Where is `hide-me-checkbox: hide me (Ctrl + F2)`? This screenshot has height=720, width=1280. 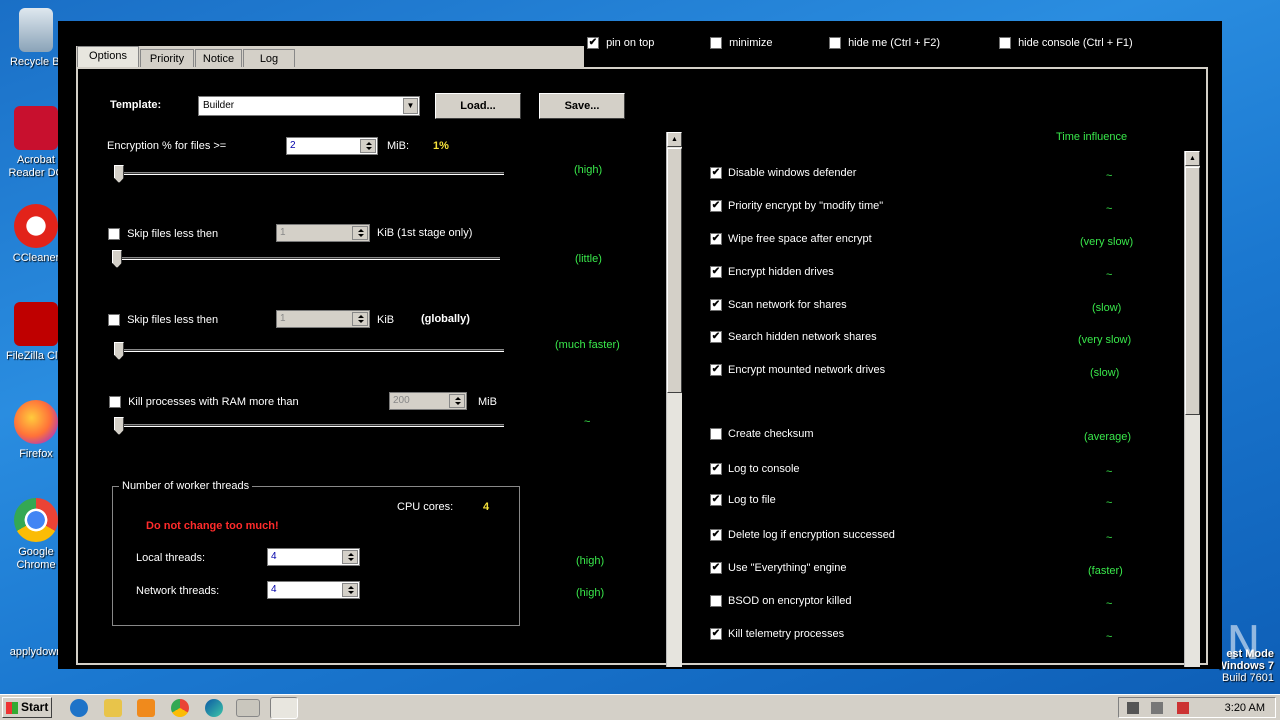
hide-me-checkbox: hide me (Ctrl + F2) is located at coordinates (884, 43).